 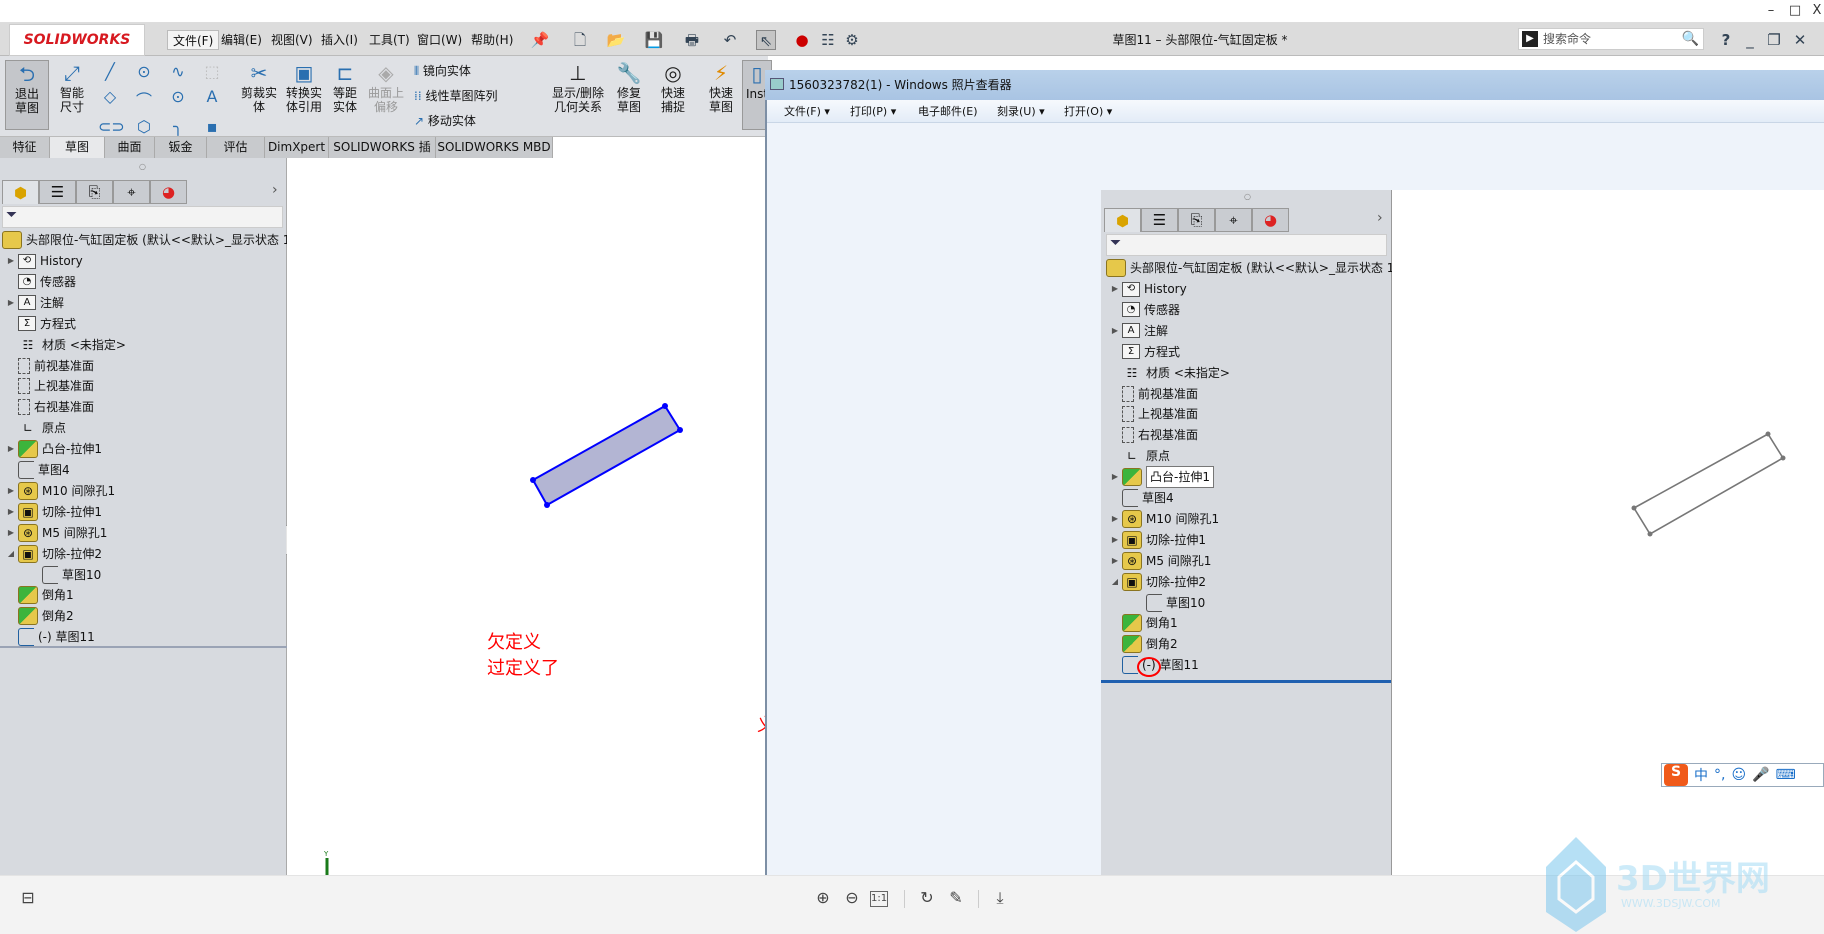 I want to click on print-icon: 🖶, so click(x=692, y=40).